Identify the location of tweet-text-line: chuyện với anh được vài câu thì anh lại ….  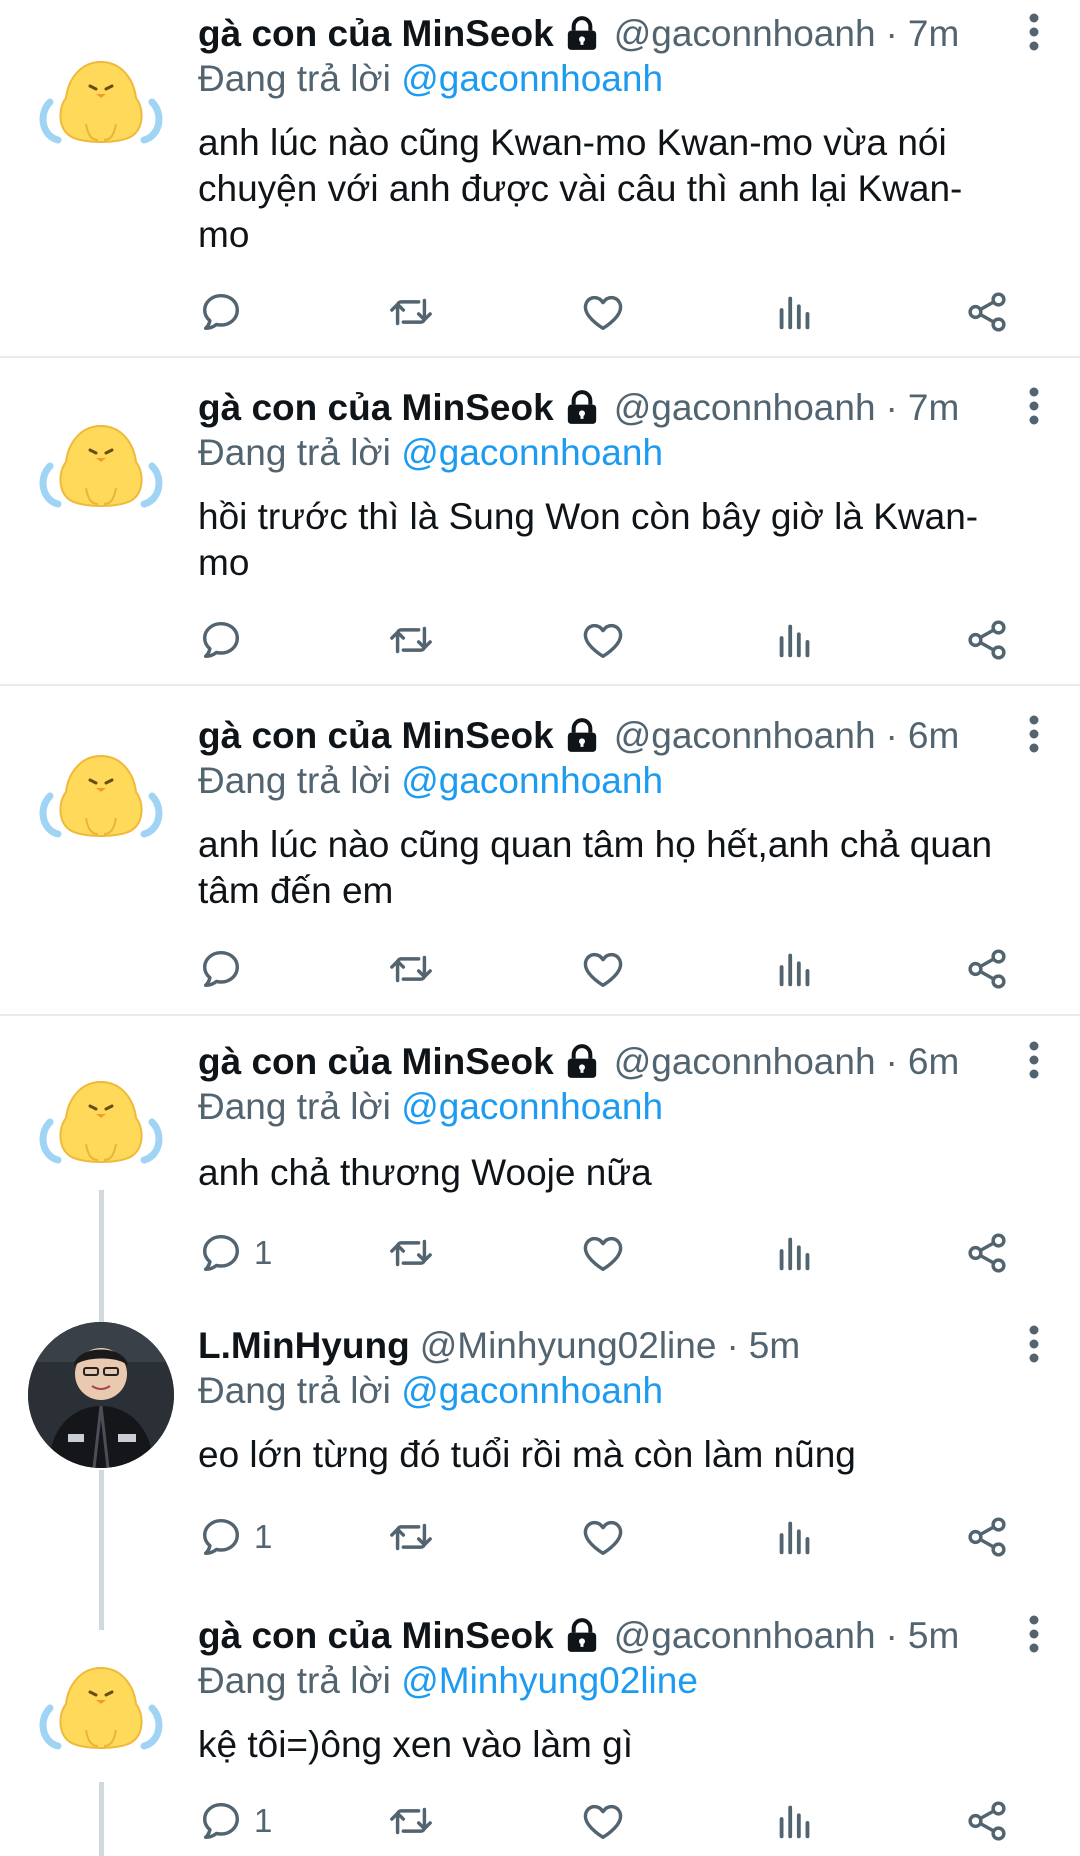
(580, 188).